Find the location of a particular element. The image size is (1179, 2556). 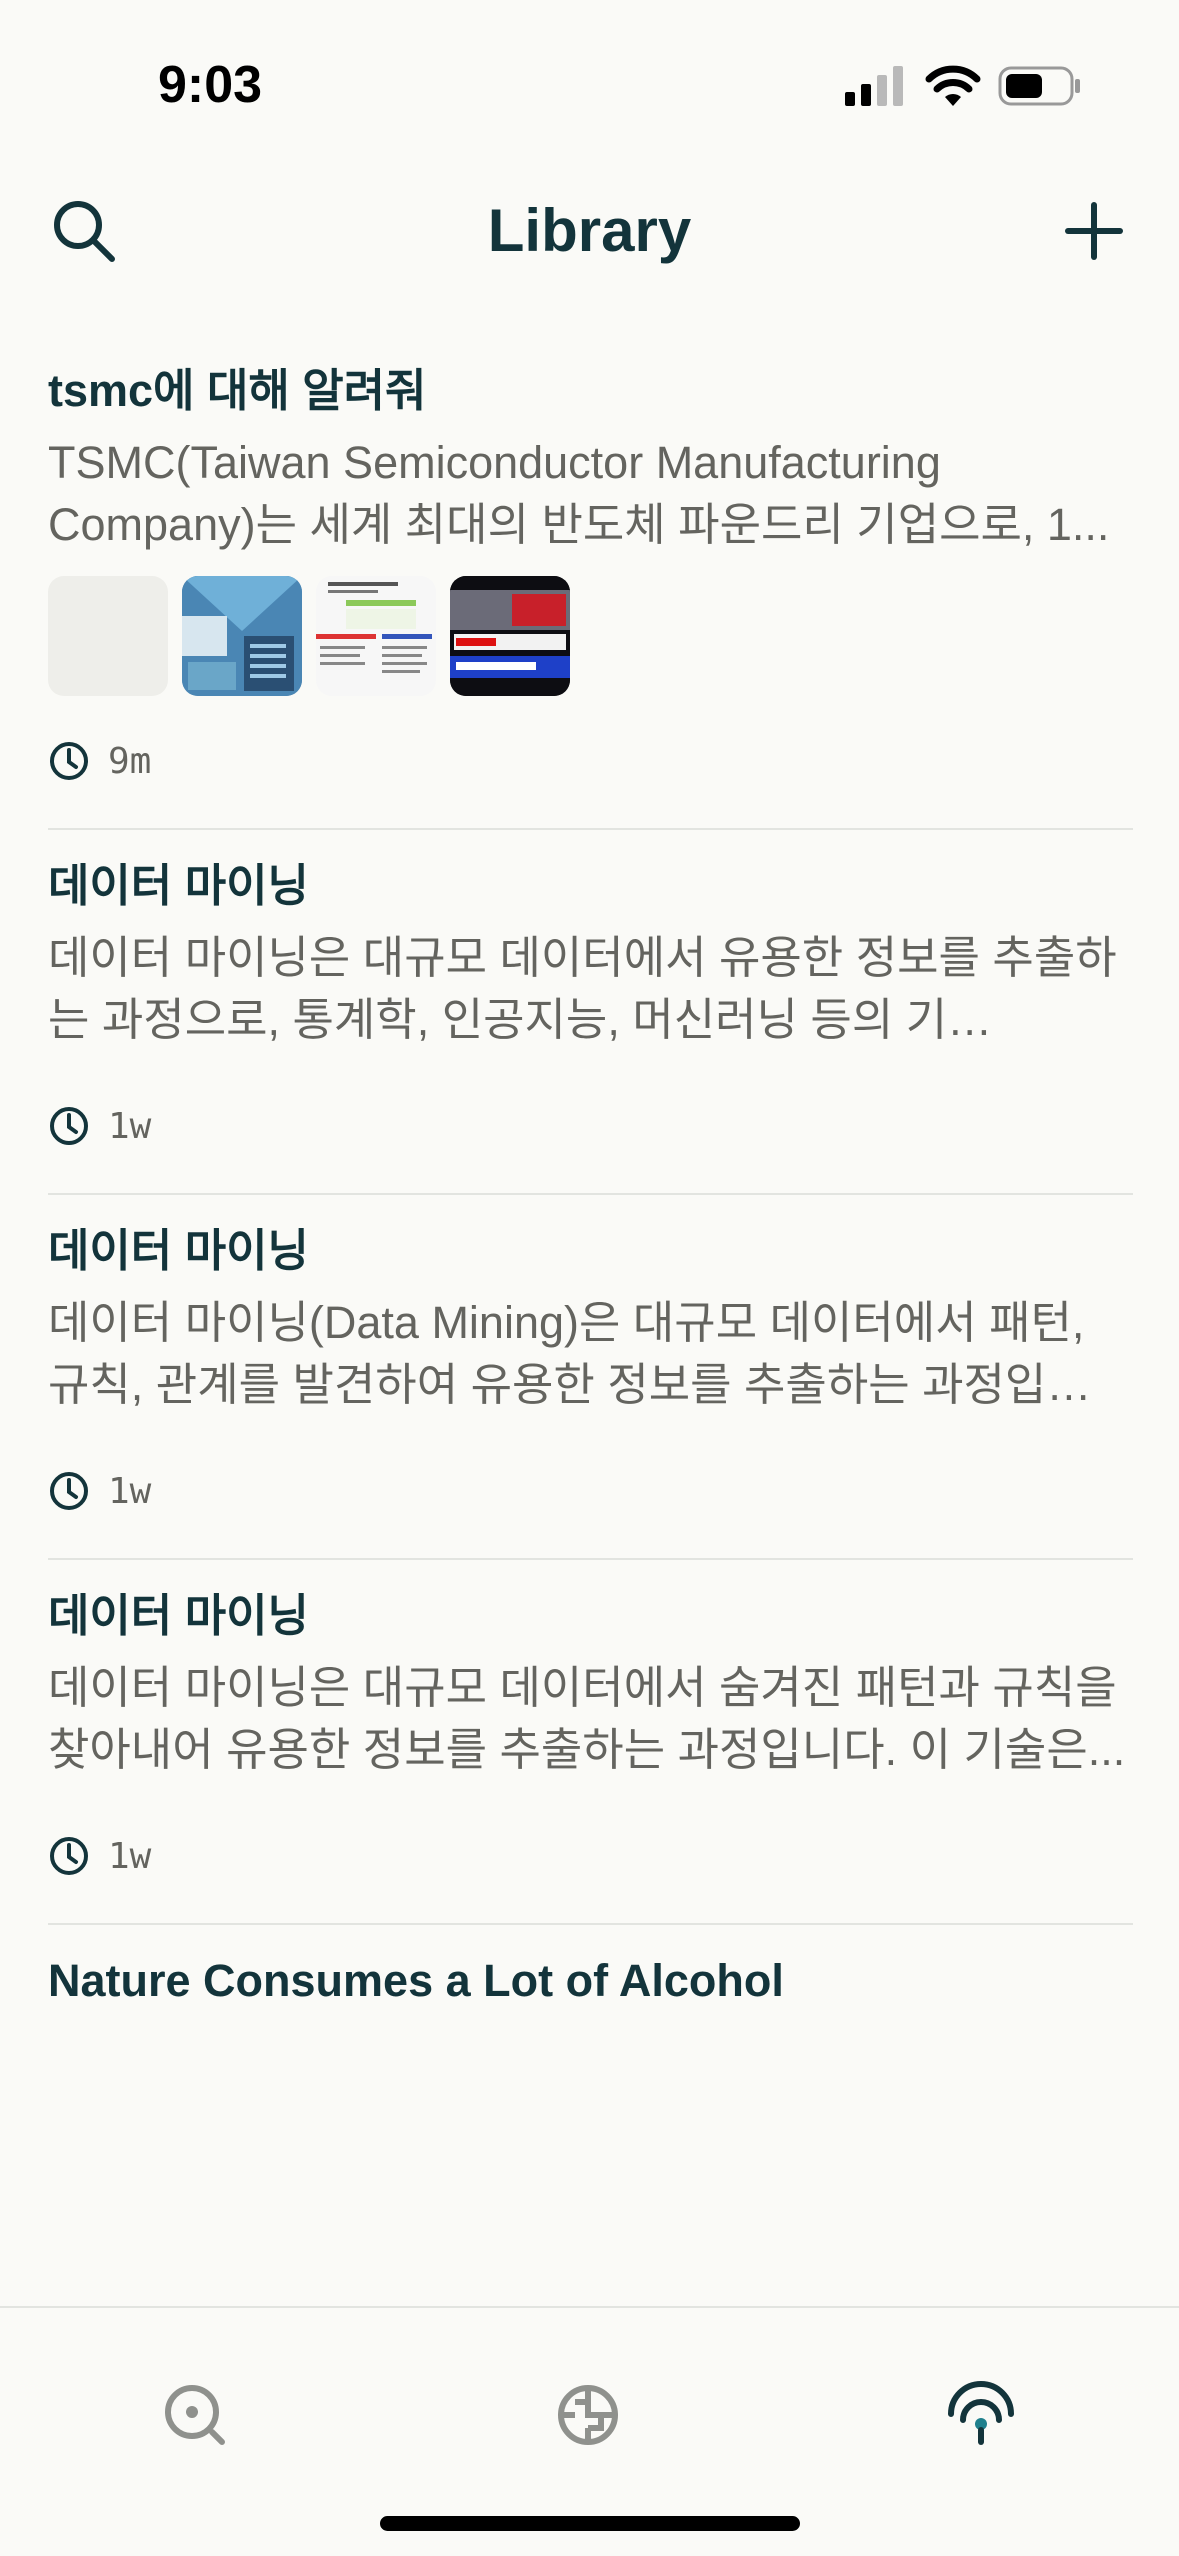

battery-icon is located at coordinates (1039, 86).